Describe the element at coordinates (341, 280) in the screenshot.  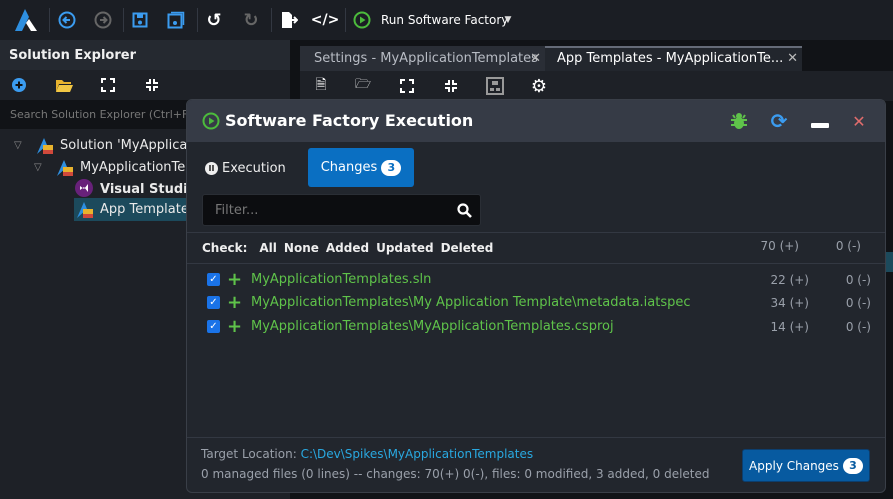
I see `file-path: MyApplicationTemplates.sln` at that location.